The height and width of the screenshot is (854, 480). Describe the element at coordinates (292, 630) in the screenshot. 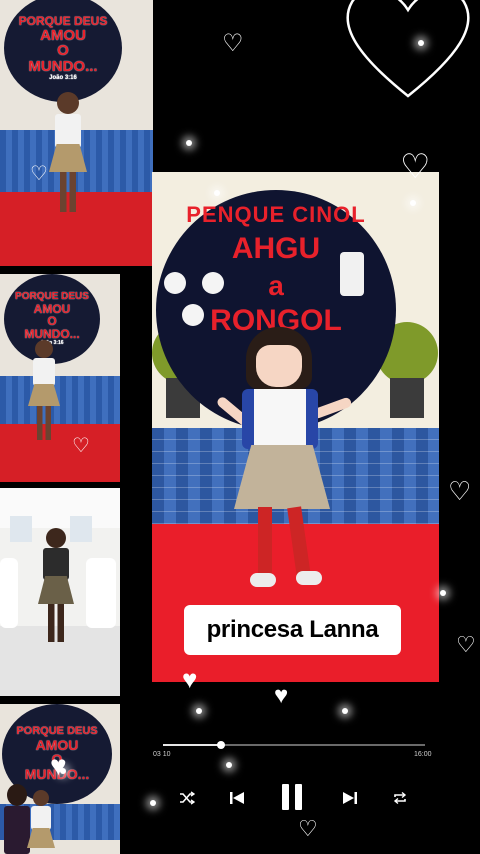

I see `name-caption: princesa Lanna` at that location.